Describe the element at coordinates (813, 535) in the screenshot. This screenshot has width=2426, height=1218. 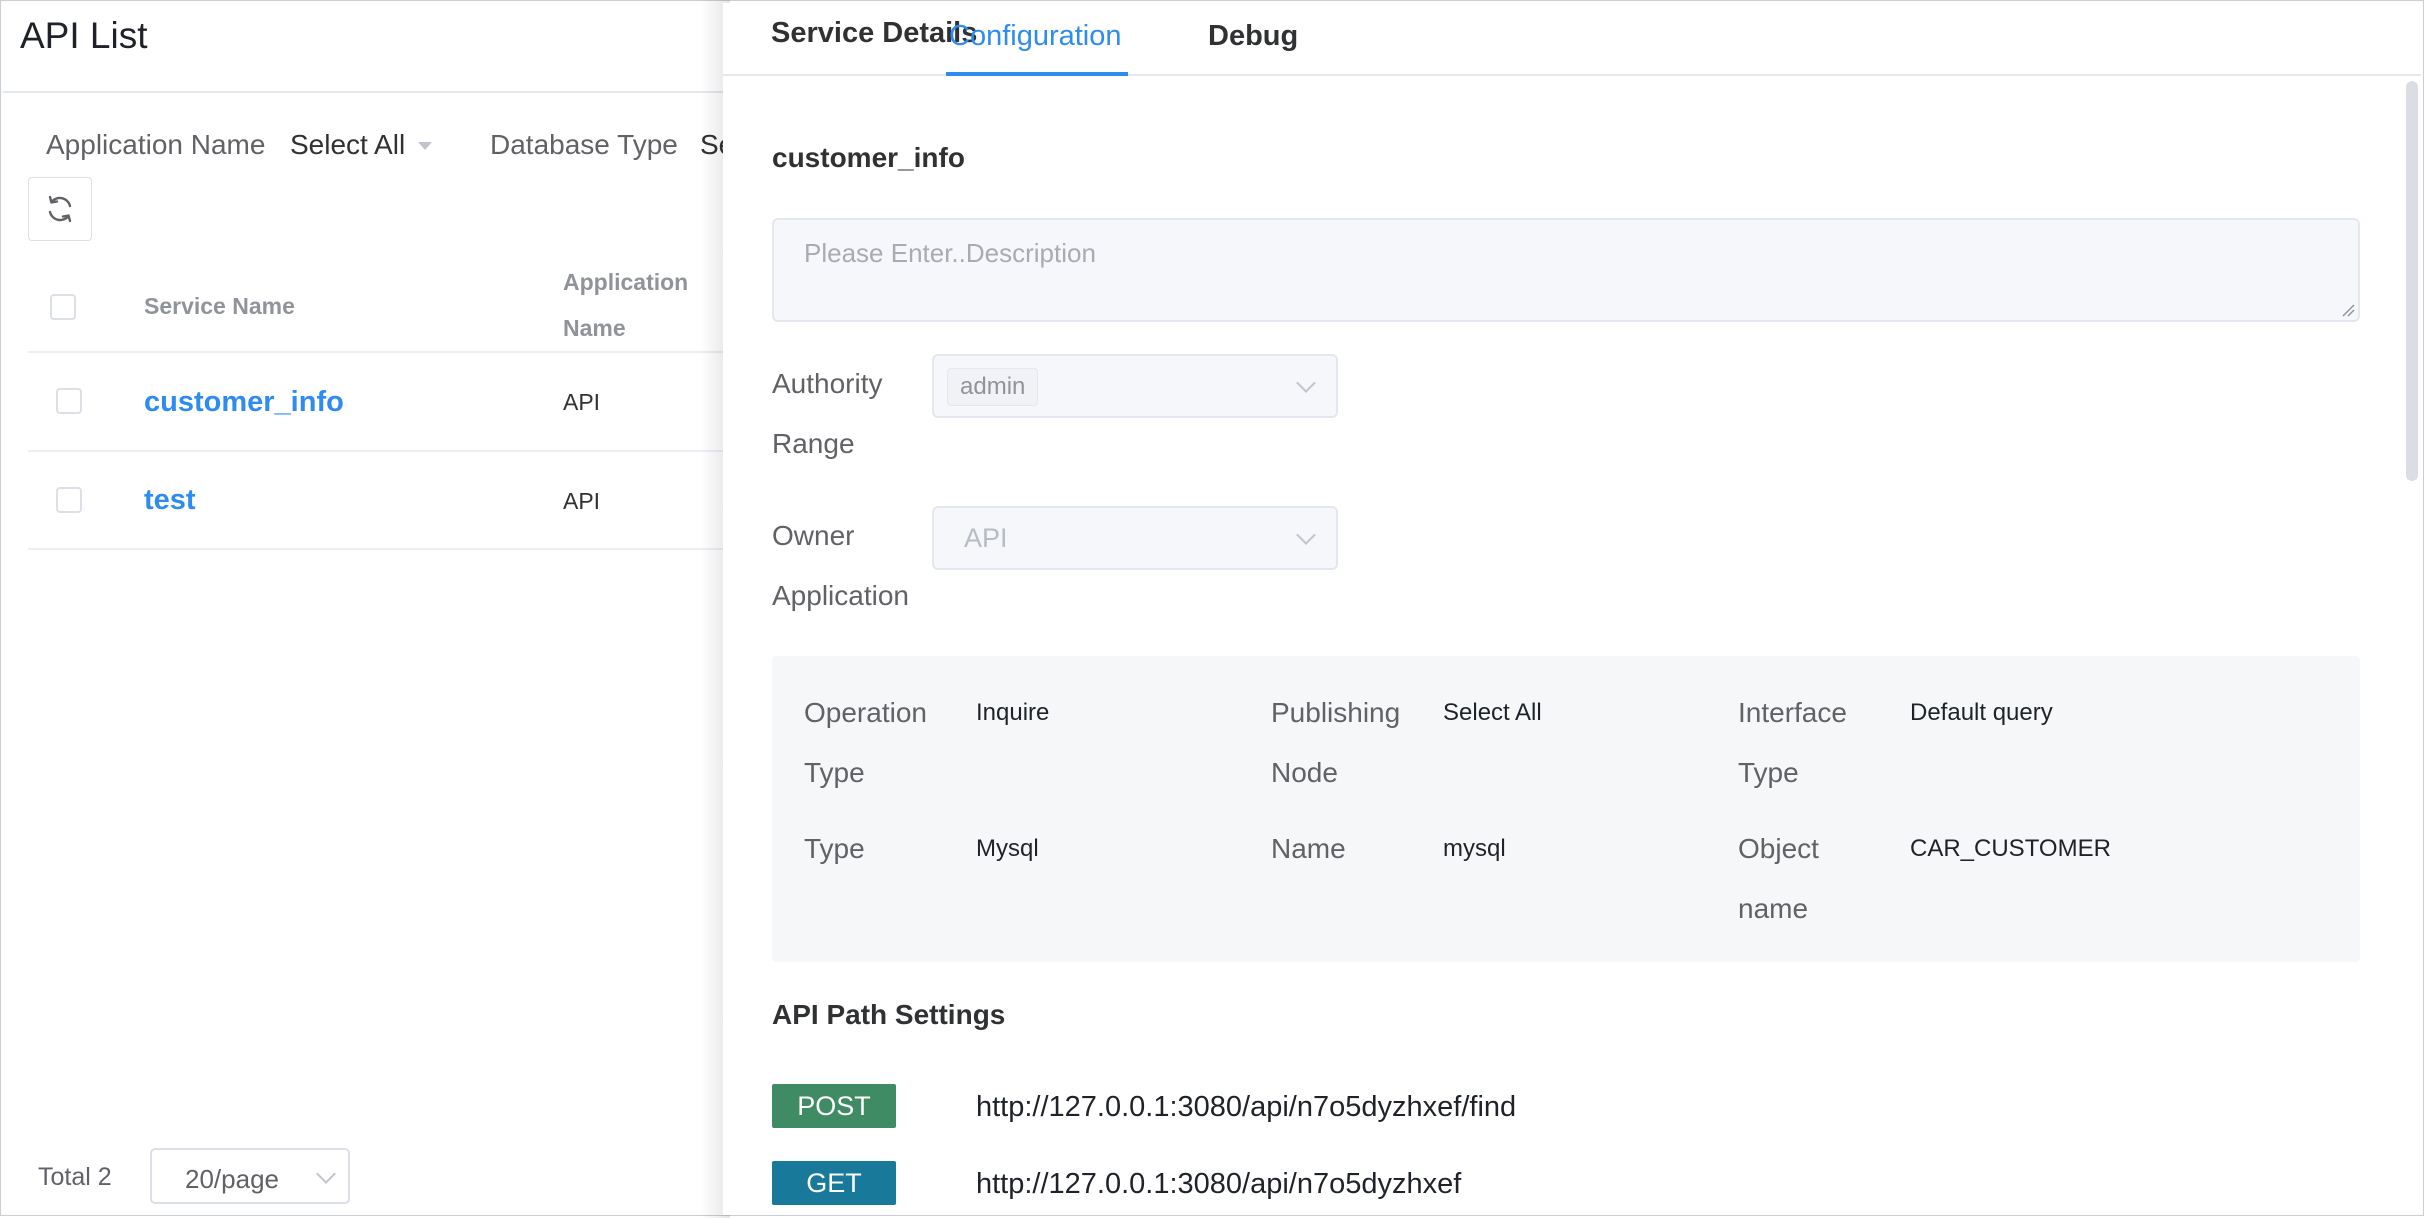
I see `owner-application-label: Owner` at that location.